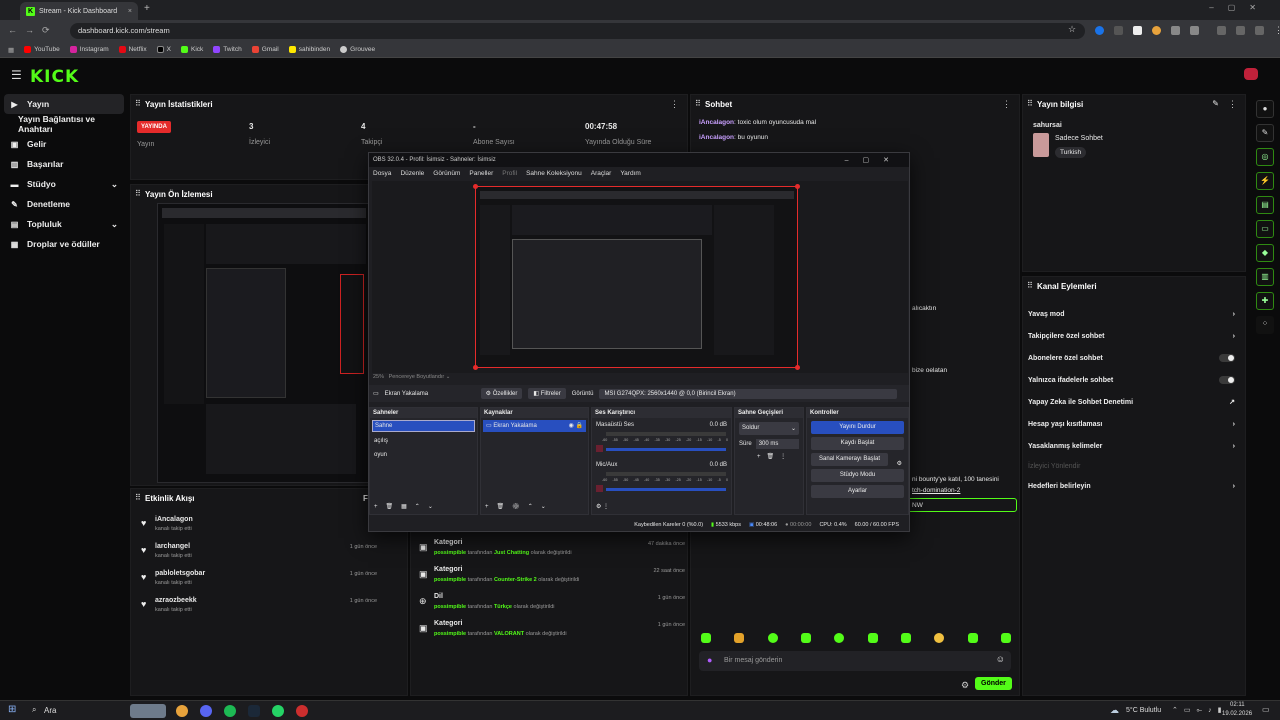 The height and width of the screenshot is (720, 1280). What do you see at coordinates (857, 475) in the screenshot?
I see `studio-mode-button: Stüdyo Modu` at bounding box center [857, 475].